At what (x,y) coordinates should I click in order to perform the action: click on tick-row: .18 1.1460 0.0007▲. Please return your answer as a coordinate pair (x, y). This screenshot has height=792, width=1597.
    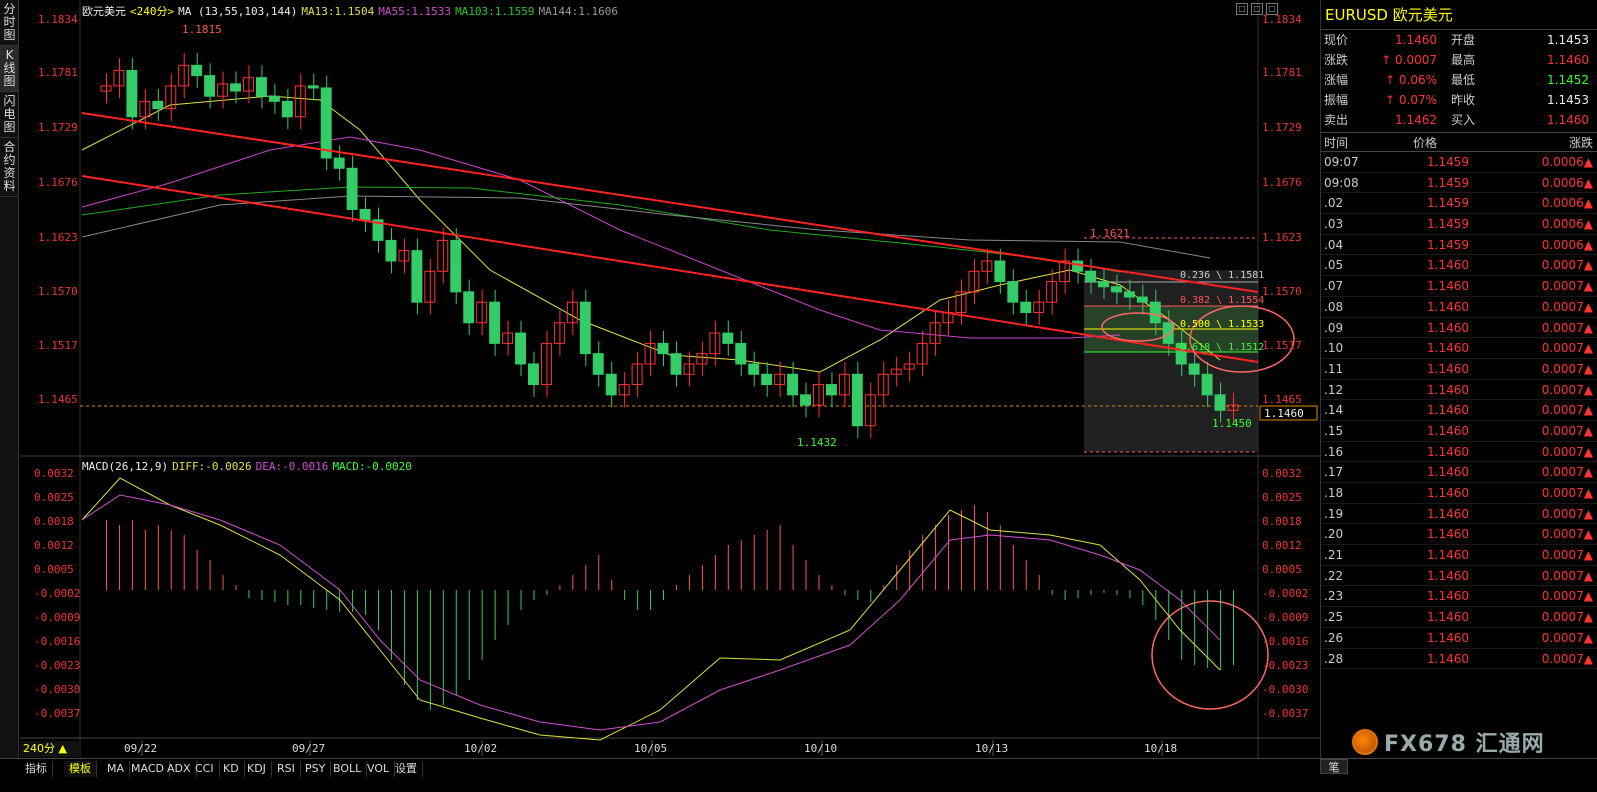
    Looking at the image, I should click on (1459, 493).